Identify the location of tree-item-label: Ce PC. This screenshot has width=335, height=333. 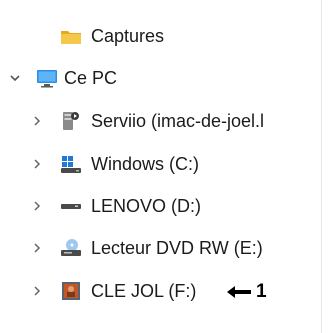
(91, 77).